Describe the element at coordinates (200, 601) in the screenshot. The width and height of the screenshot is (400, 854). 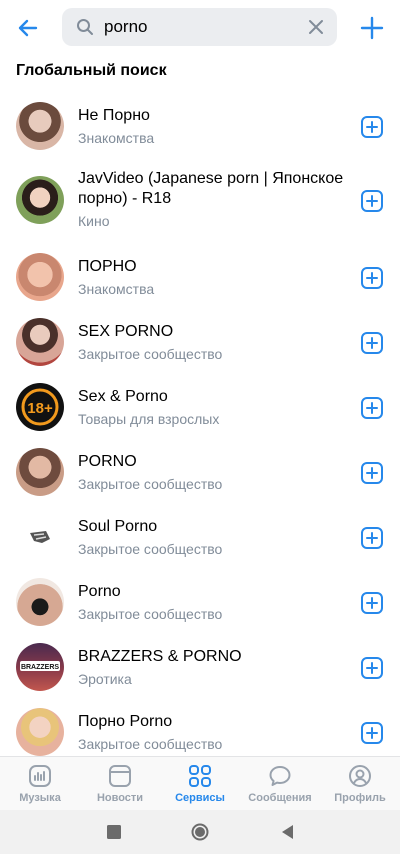
I see `list-item: Porno Закрытое сообщество` at that location.